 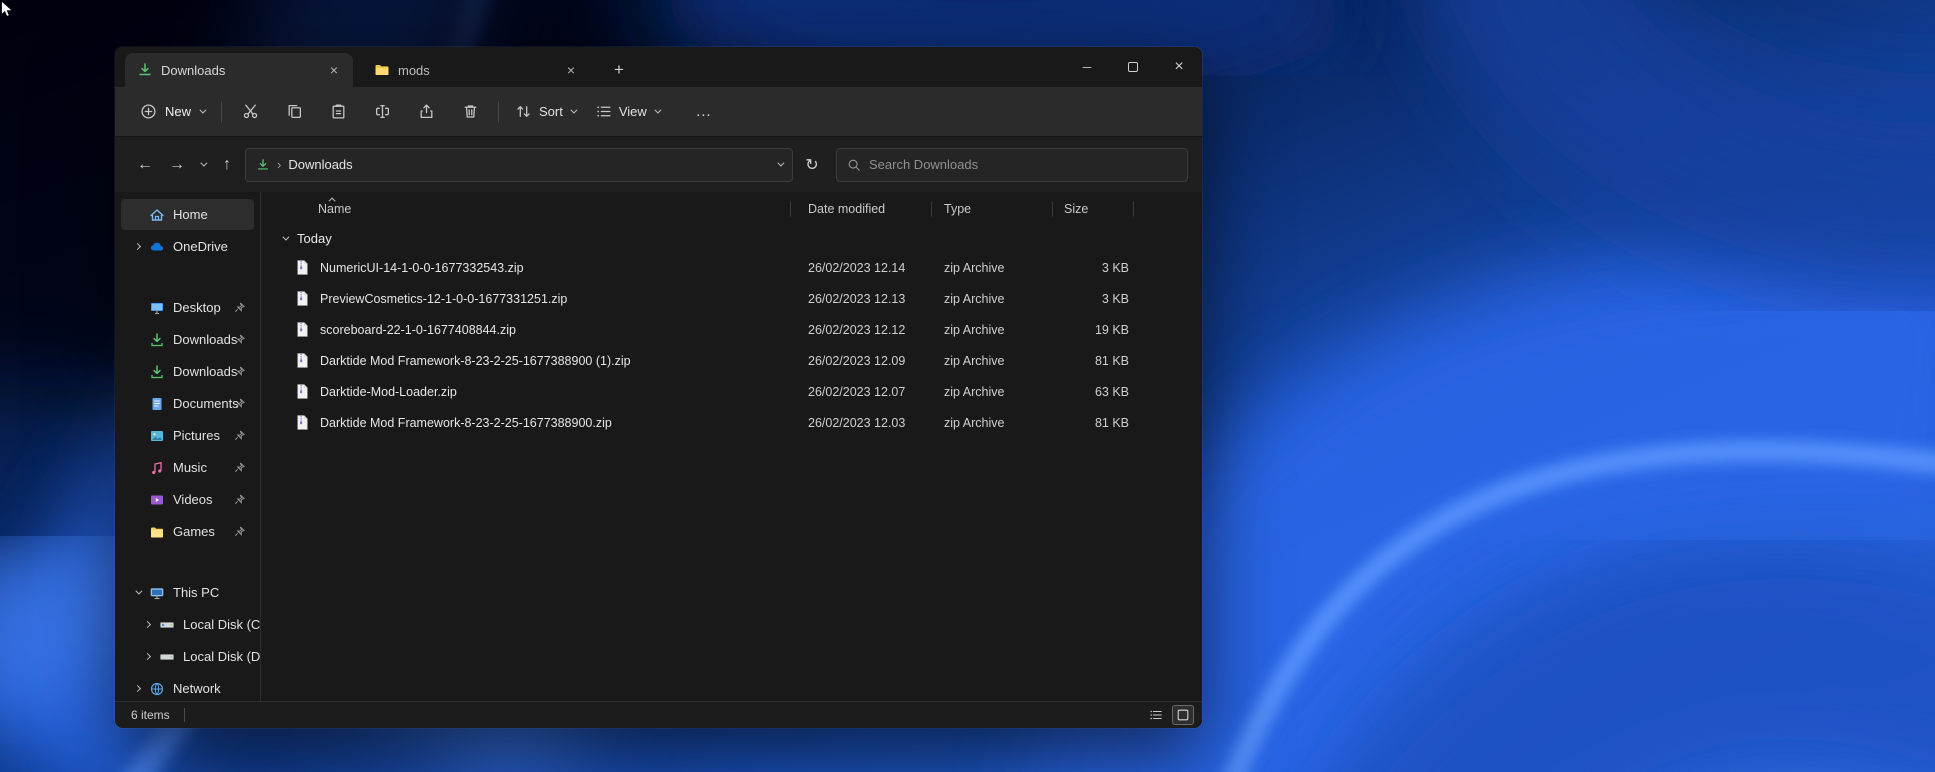 I want to click on file-date-modified: 26/02/2023 12.14, so click(x=857, y=267).